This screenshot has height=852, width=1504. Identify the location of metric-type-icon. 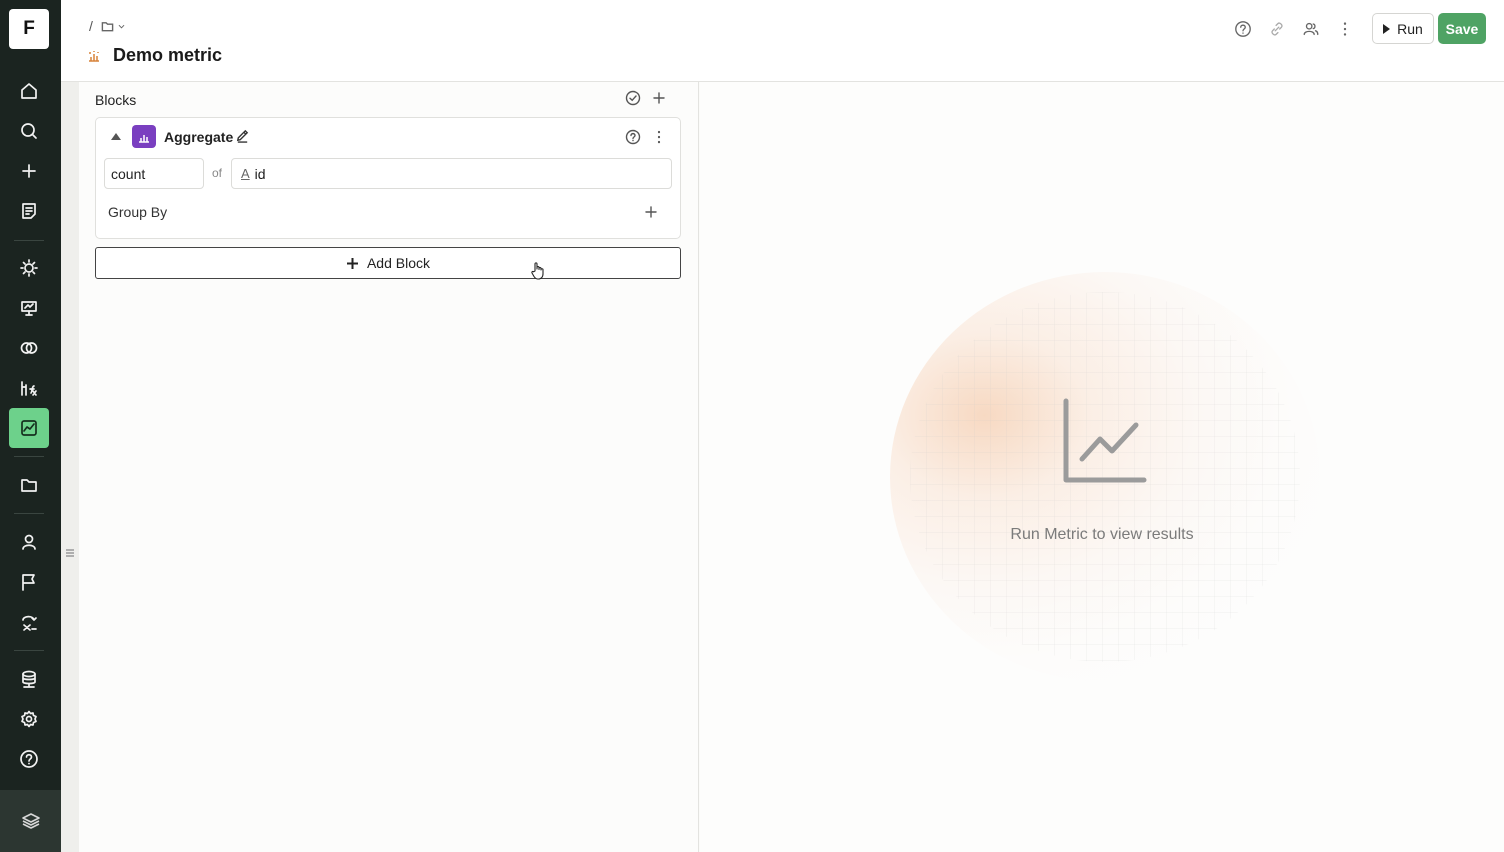
(94, 56).